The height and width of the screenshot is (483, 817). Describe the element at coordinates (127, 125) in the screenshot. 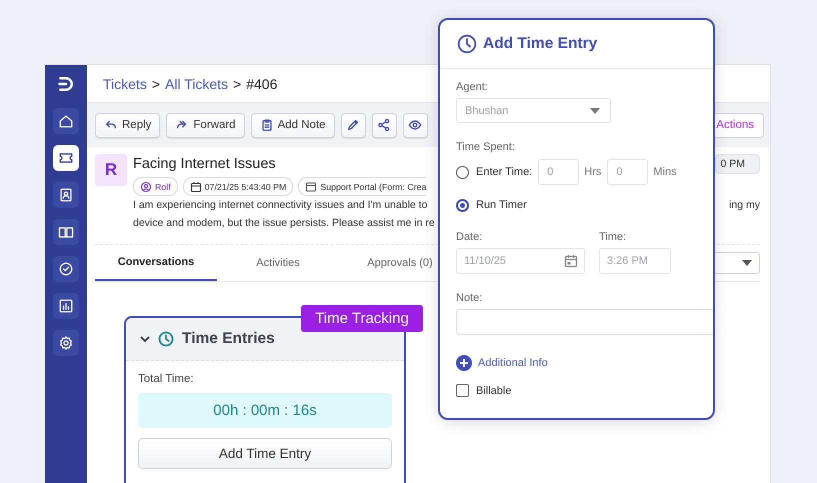

I see `toolbar-button: Reply` at that location.